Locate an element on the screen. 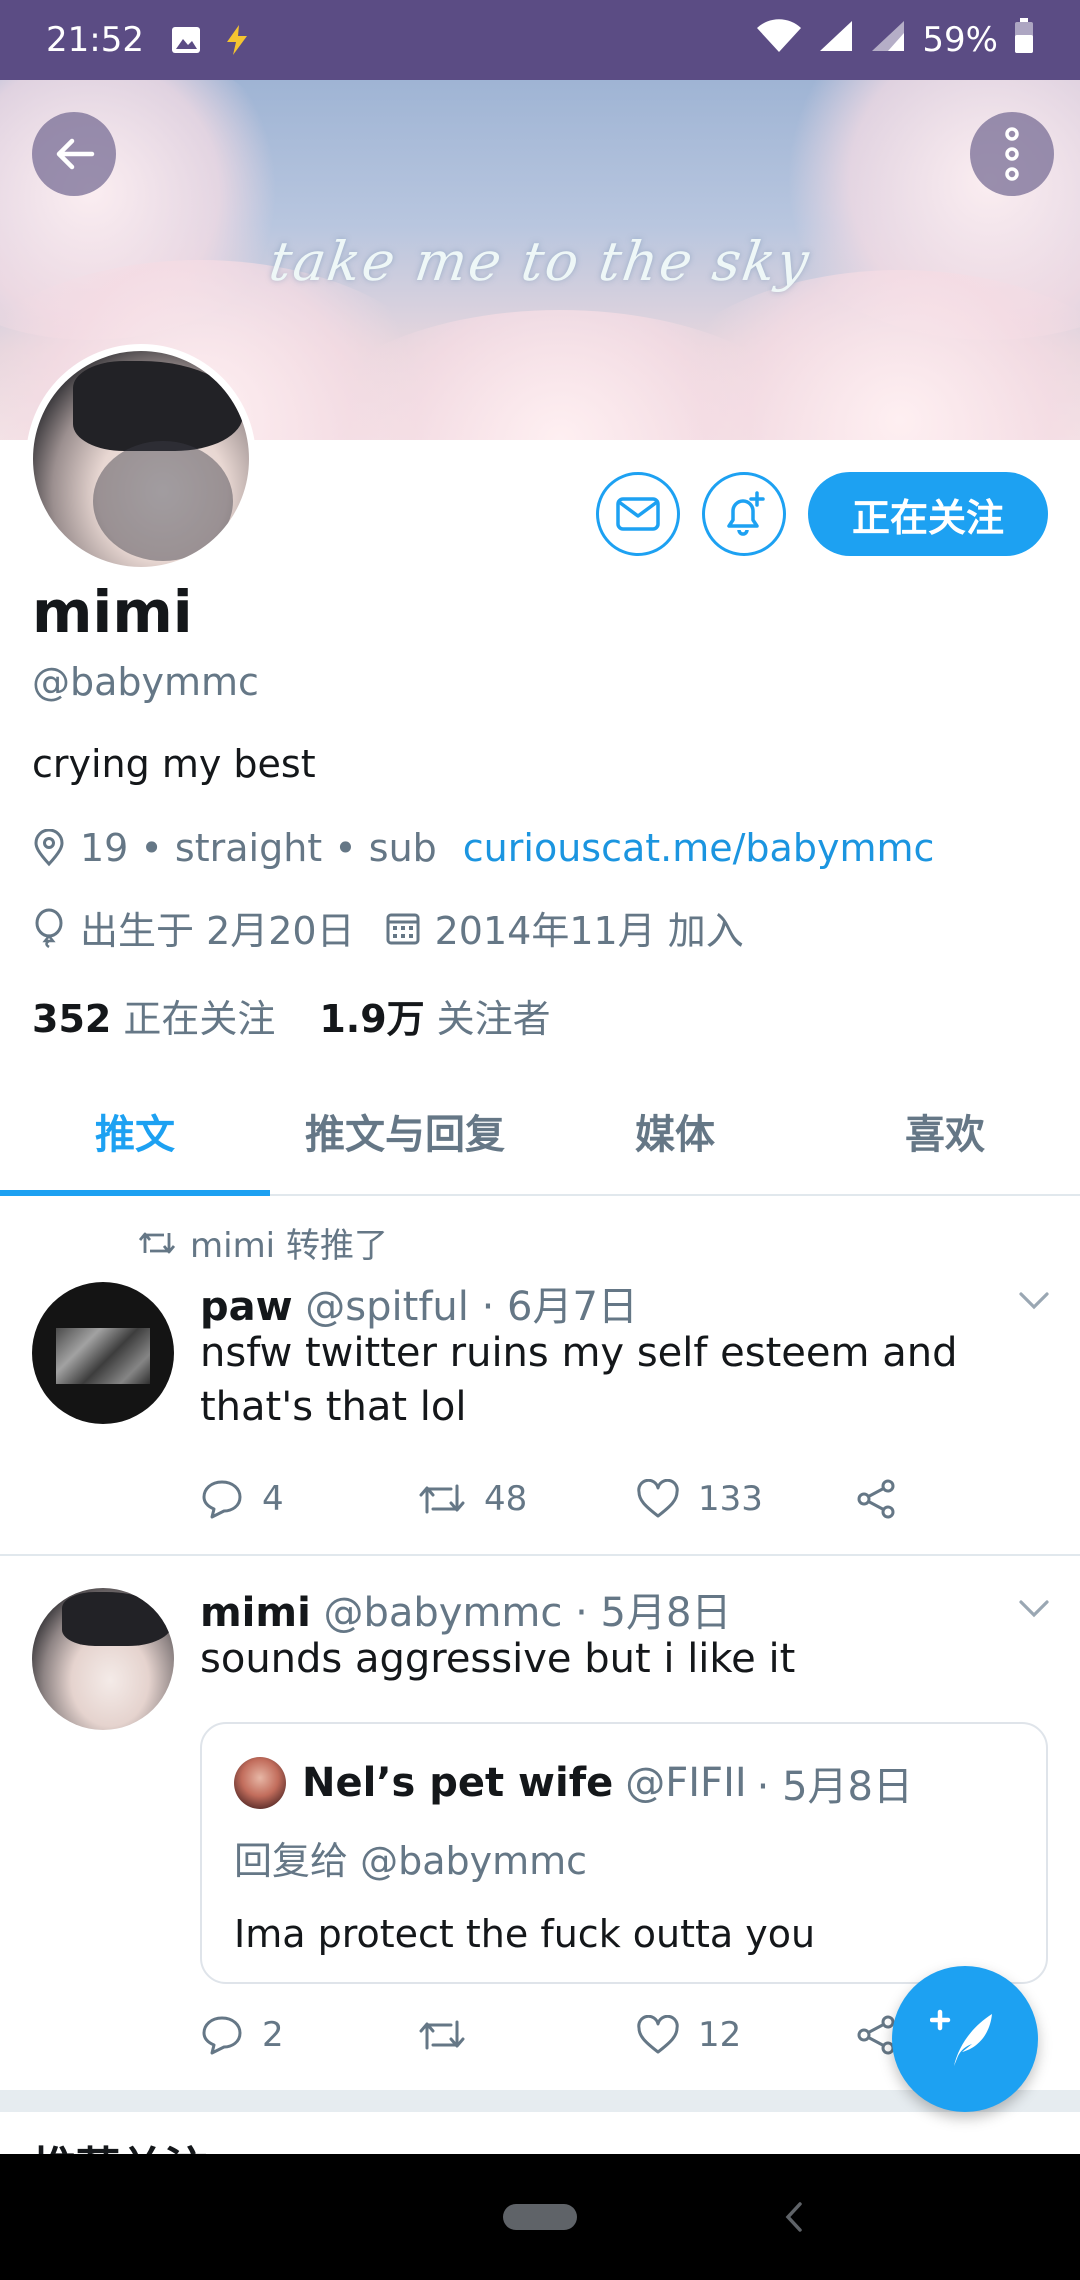 The width and height of the screenshot is (1080, 2280). retweet-small-icon is located at coordinates (157, 1242).